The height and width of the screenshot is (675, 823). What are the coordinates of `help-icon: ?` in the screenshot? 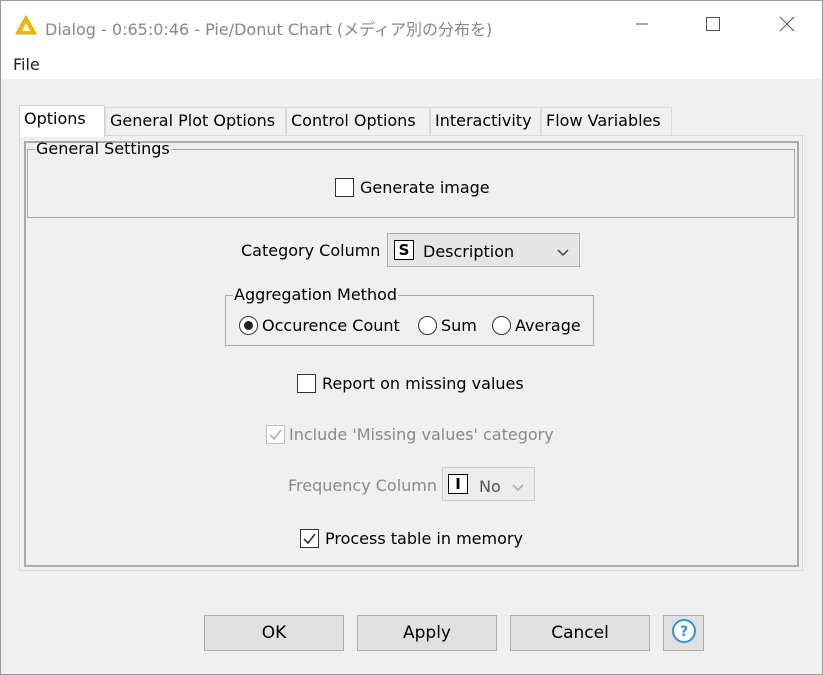 It's located at (684, 633).